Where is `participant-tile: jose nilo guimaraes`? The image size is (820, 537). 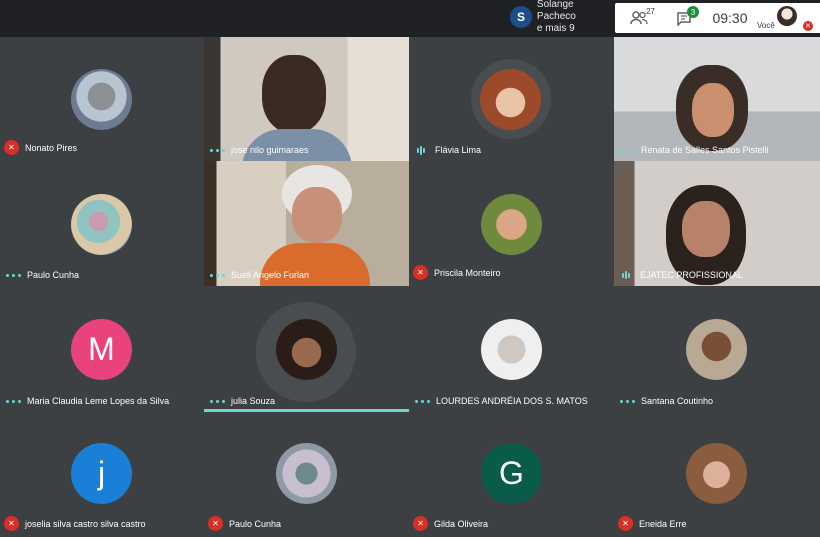 participant-tile: jose nilo guimaraes is located at coordinates (306, 99).